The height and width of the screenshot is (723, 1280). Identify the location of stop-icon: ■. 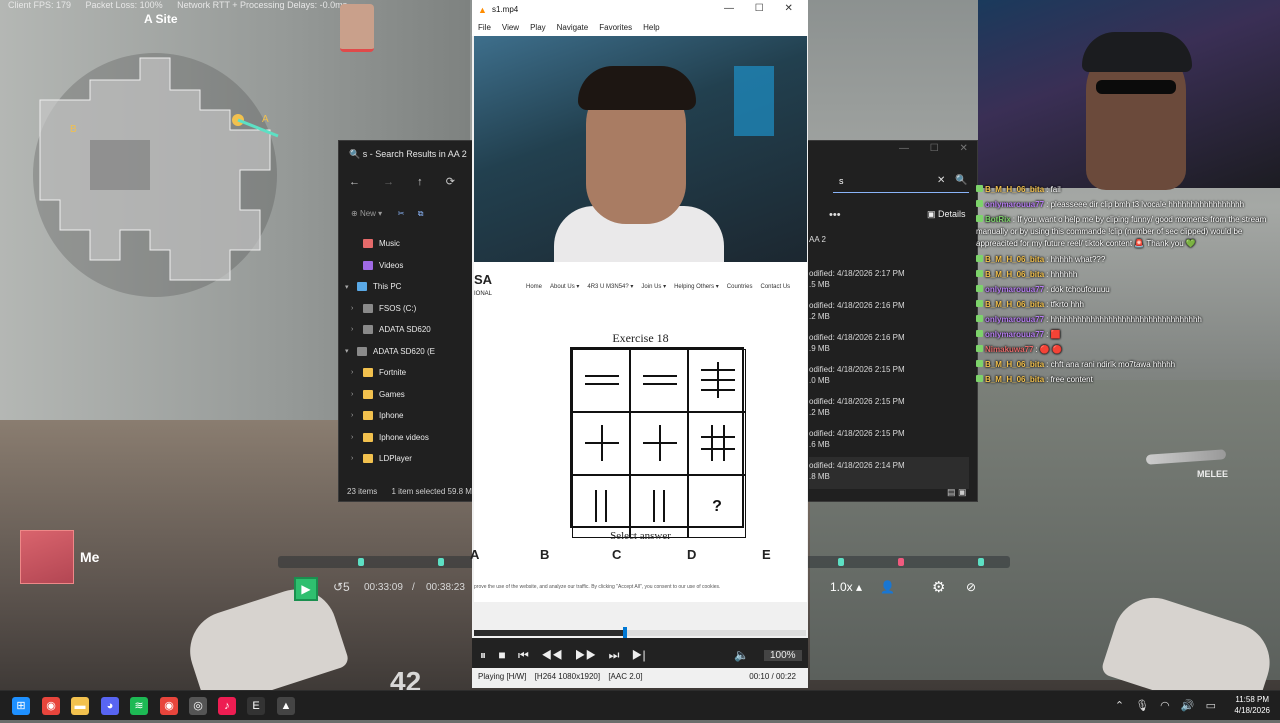
(501, 655).